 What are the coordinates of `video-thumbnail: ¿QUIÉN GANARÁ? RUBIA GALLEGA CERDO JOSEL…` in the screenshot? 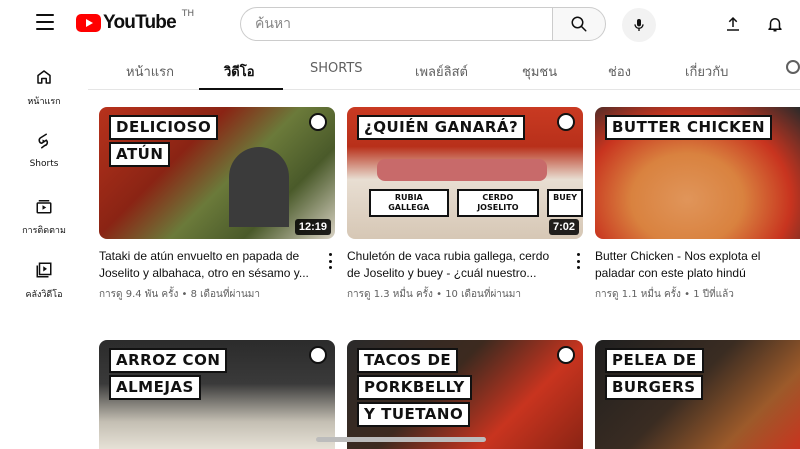 It's located at (465, 173).